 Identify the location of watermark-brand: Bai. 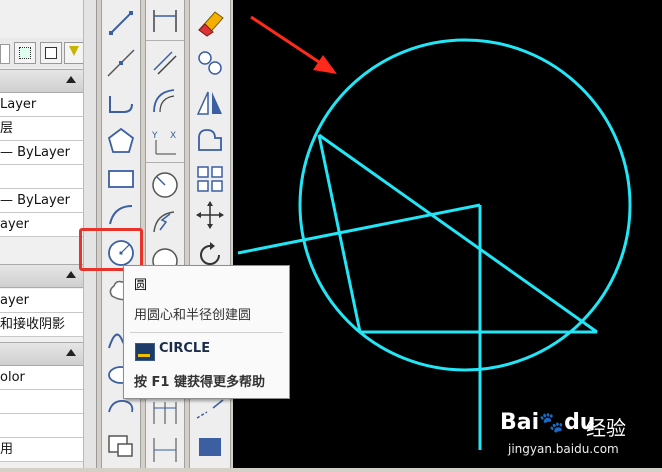
(520, 422).